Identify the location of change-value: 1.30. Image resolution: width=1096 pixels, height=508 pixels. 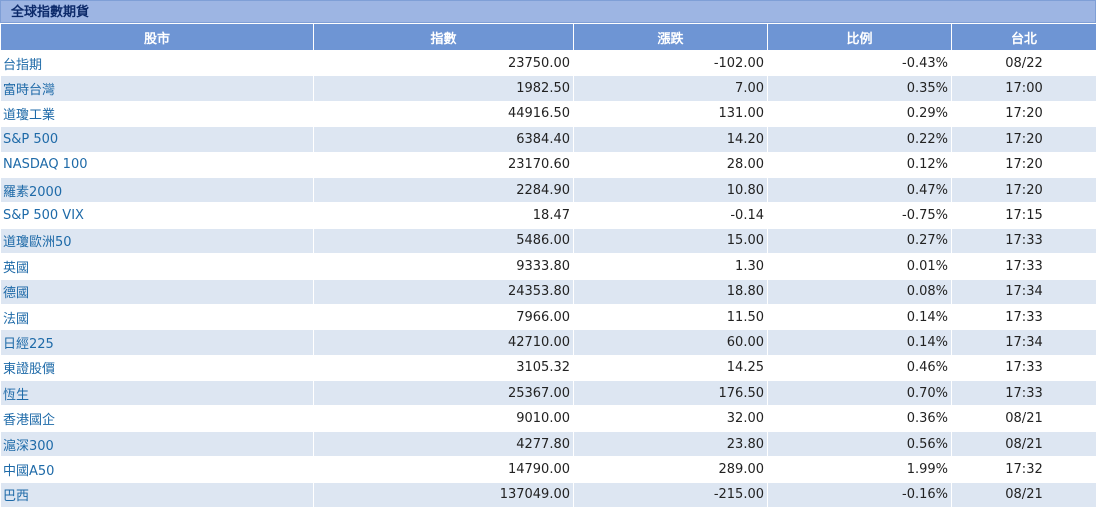
(670, 266).